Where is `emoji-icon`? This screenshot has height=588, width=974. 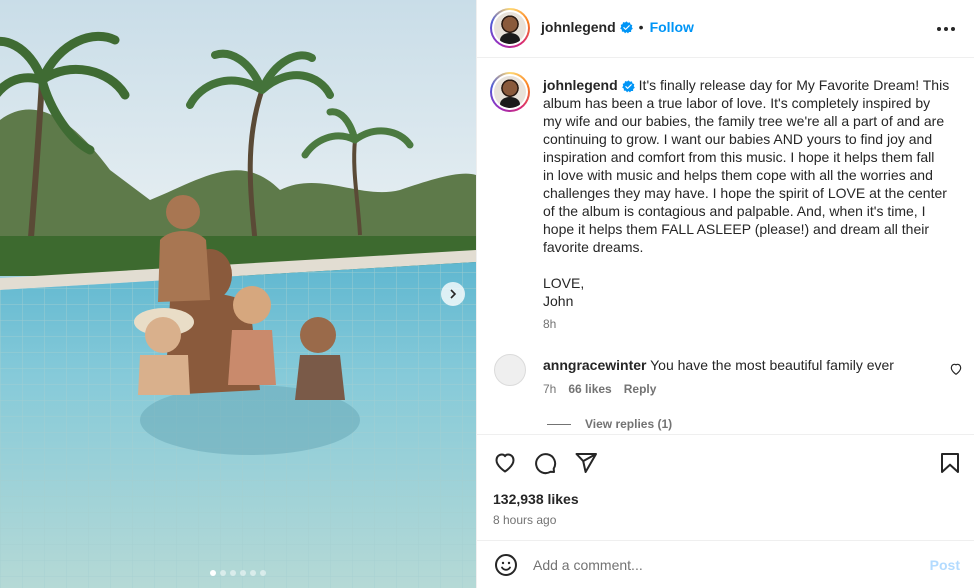 emoji-icon is located at coordinates (506, 565).